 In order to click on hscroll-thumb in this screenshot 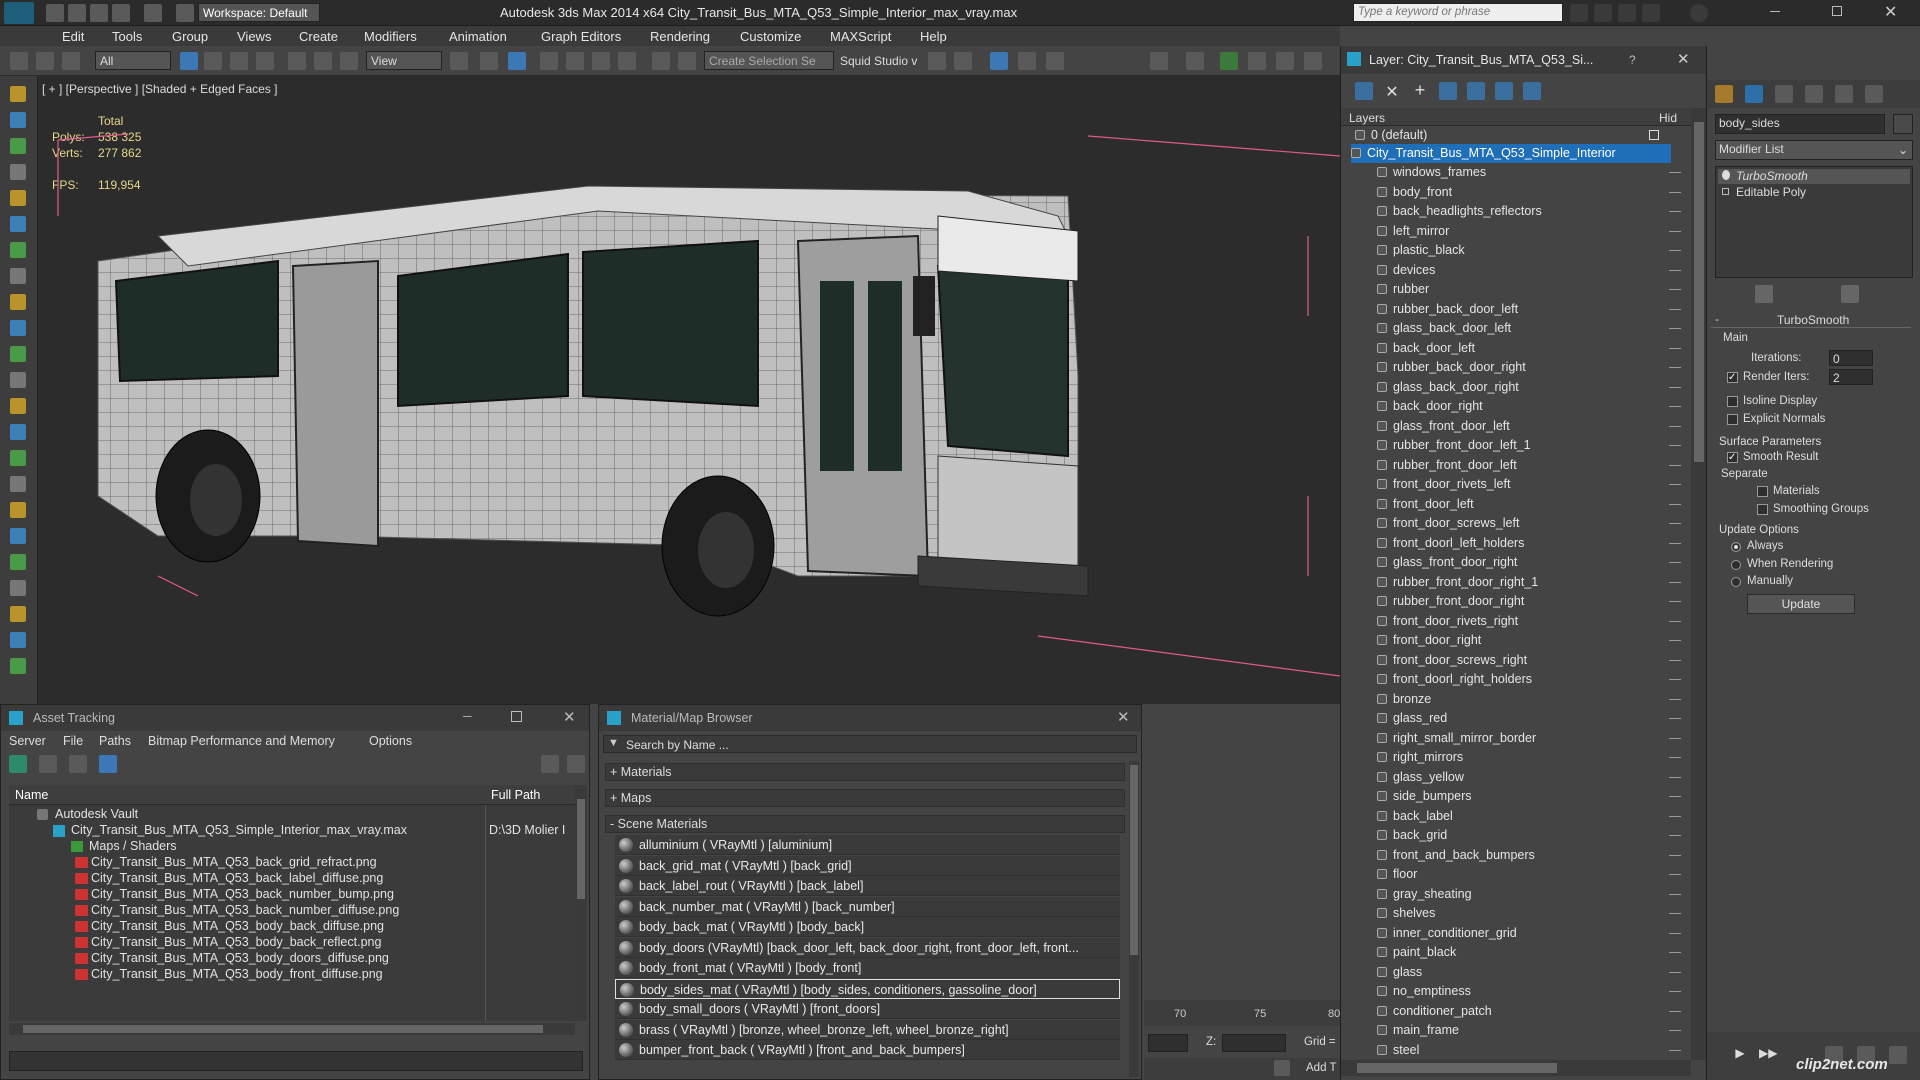, I will do `click(1457, 1068)`.